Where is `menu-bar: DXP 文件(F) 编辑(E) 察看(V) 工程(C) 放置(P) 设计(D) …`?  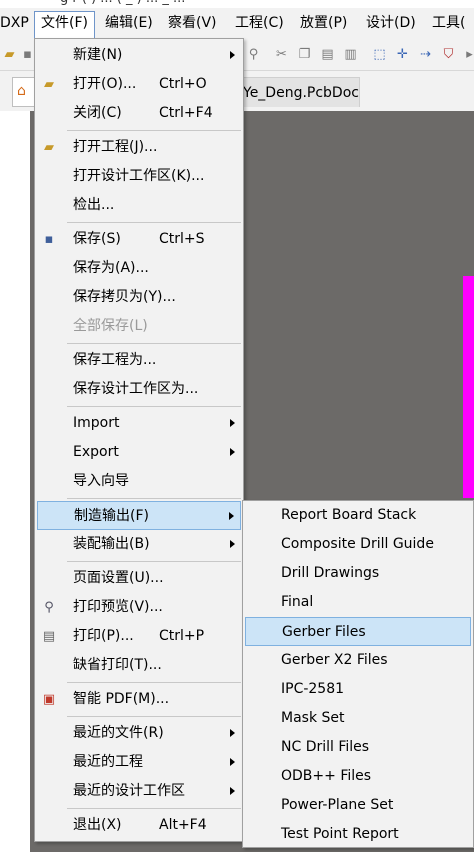
menu-bar: DXP 文件(F) 编辑(E) 察看(V) 工程(C) 放置(P) 设计(D) … is located at coordinates (237, 24).